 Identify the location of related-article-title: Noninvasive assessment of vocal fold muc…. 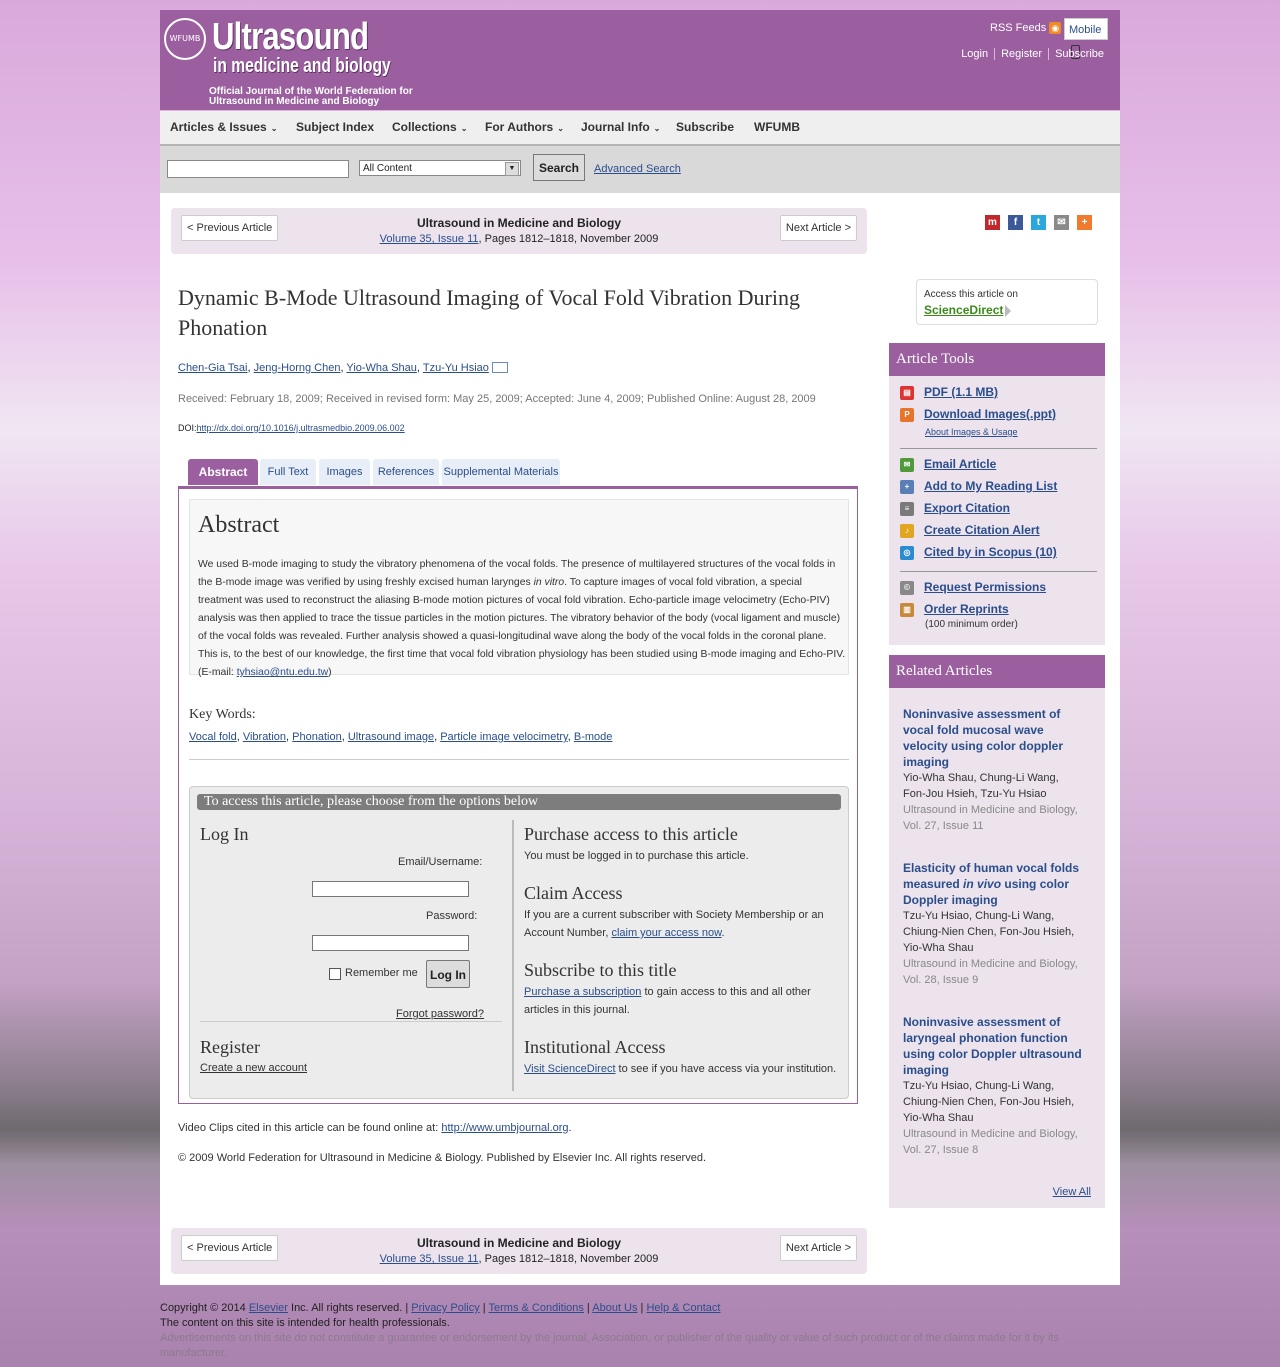
(993, 738).